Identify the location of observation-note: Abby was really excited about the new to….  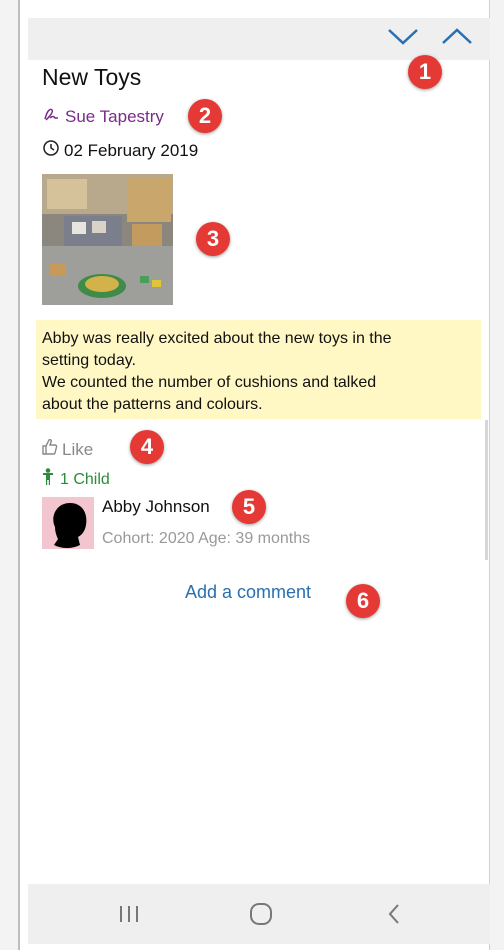
(258, 369).